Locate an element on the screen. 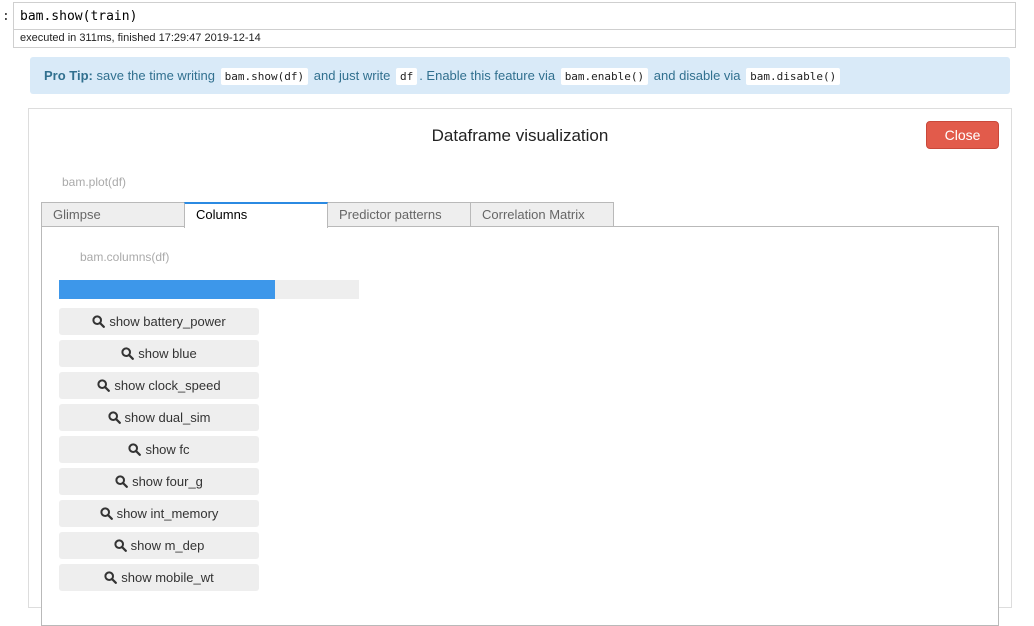 The width and height of the screenshot is (1034, 626). code-cell-input: bam.show(train) is located at coordinates (514, 16).